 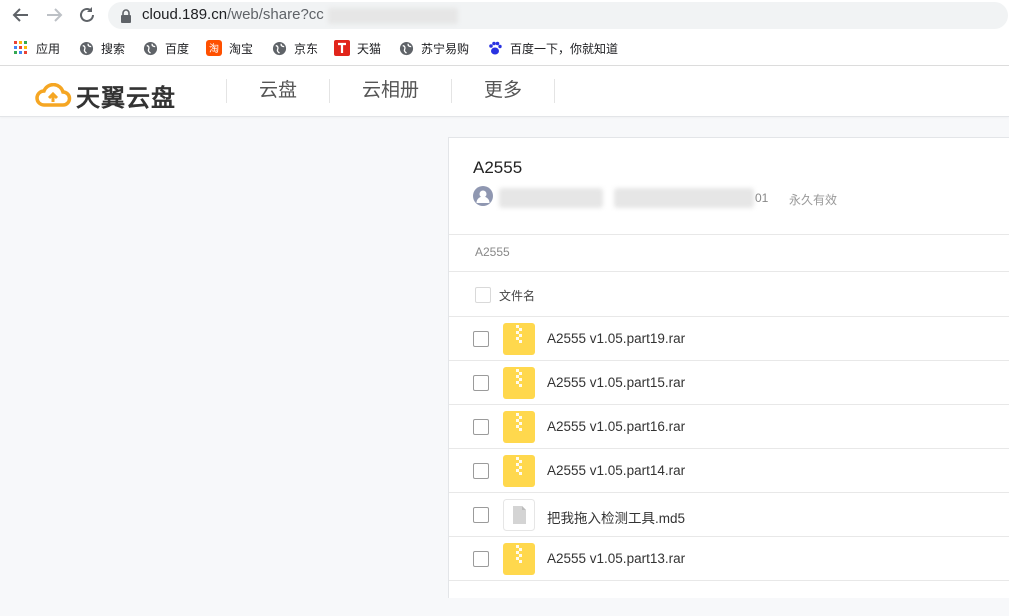 What do you see at coordinates (306, 48) in the screenshot?
I see `bookmark-label: 京东` at bounding box center [306, 48].